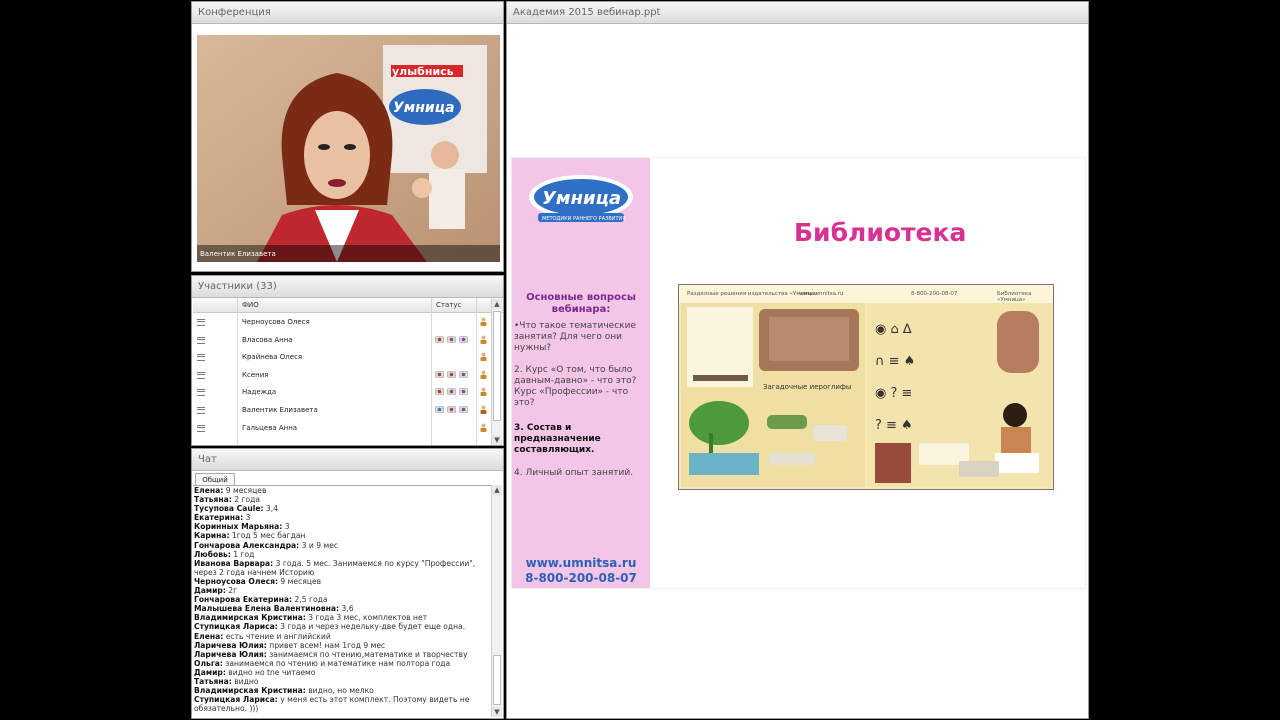  What do you see at coordinates (319, 545) in the screenshot?
I see `chat-text: 3 и 9 мес` at bounding box center [319, 545].